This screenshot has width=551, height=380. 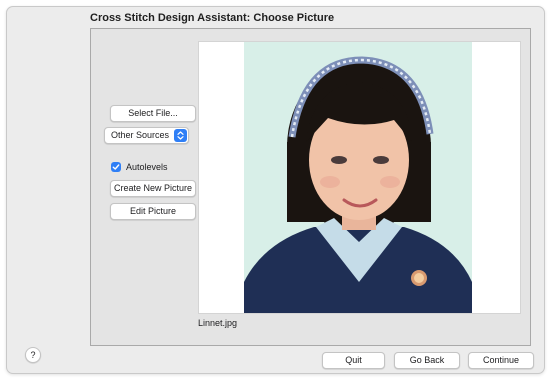 I want to click on autolevels-checkbox: Autolevels, so click(x=139, y=167).